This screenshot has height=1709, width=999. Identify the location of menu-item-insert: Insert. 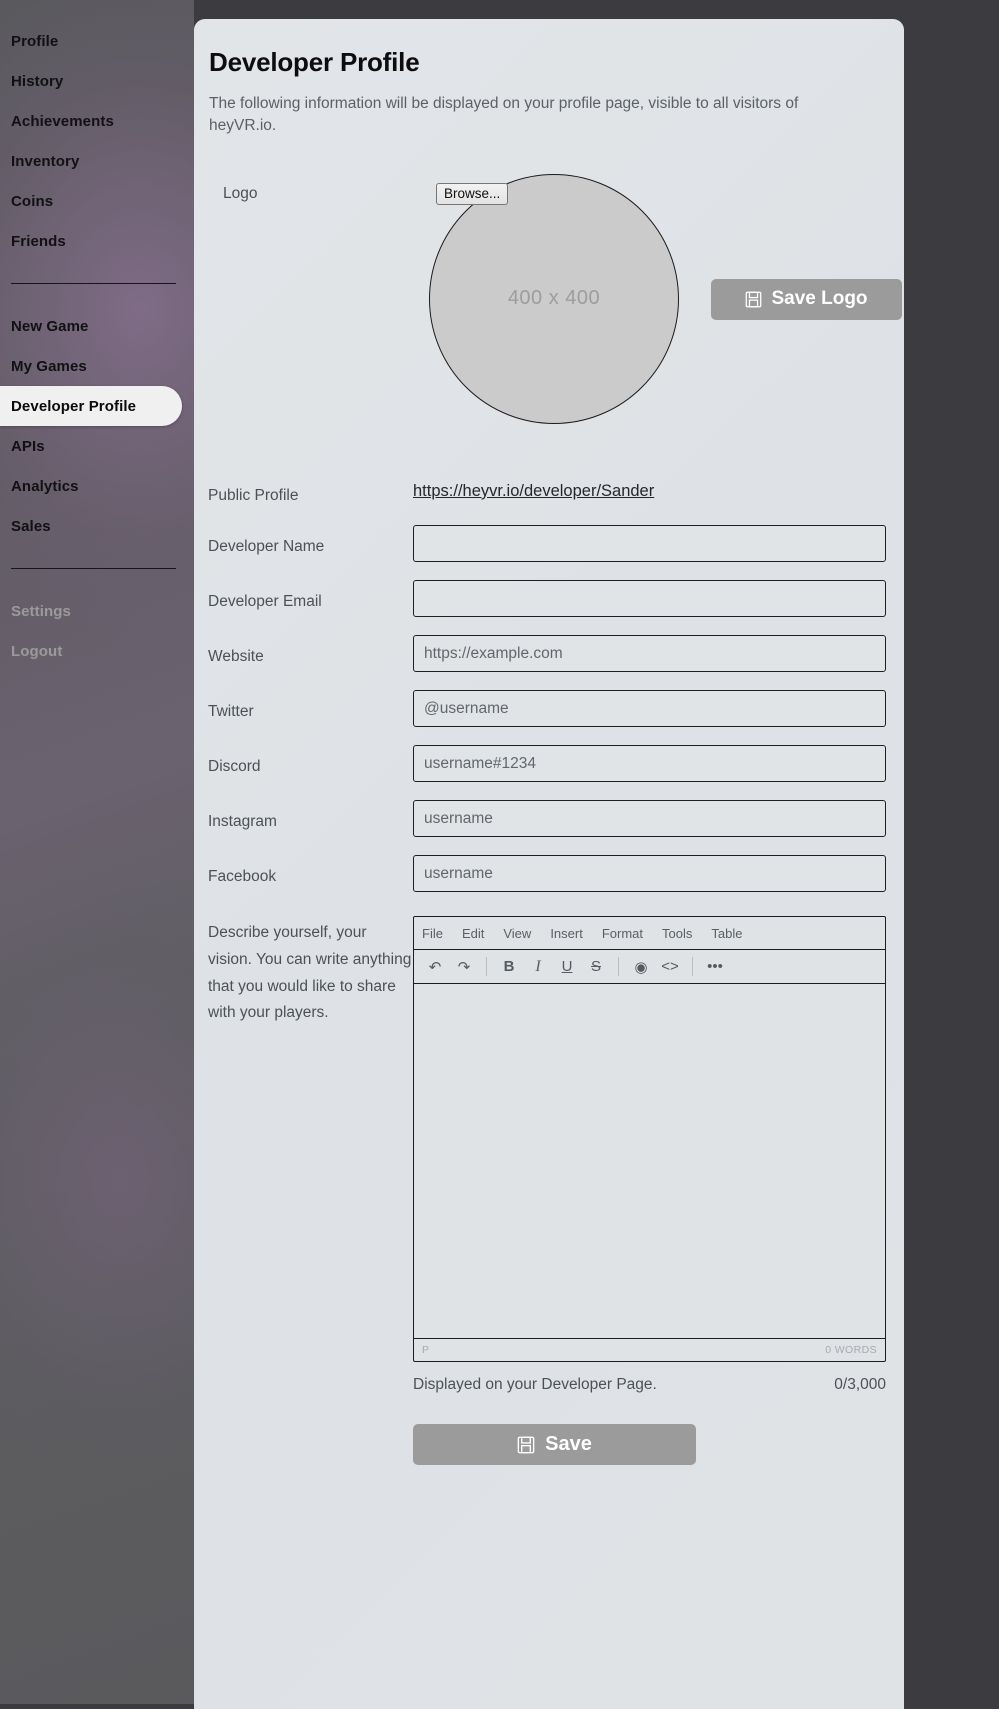
(566, 933).